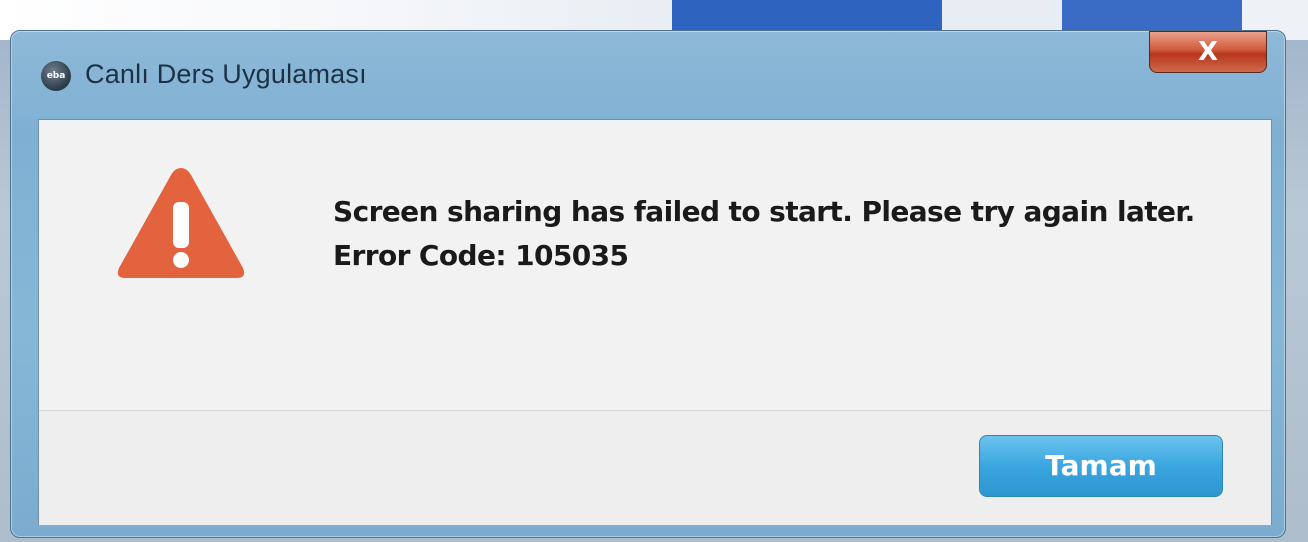 This screenshot has width=1308, height=542. I want to click on close-icon: X, so click(1208, 52).